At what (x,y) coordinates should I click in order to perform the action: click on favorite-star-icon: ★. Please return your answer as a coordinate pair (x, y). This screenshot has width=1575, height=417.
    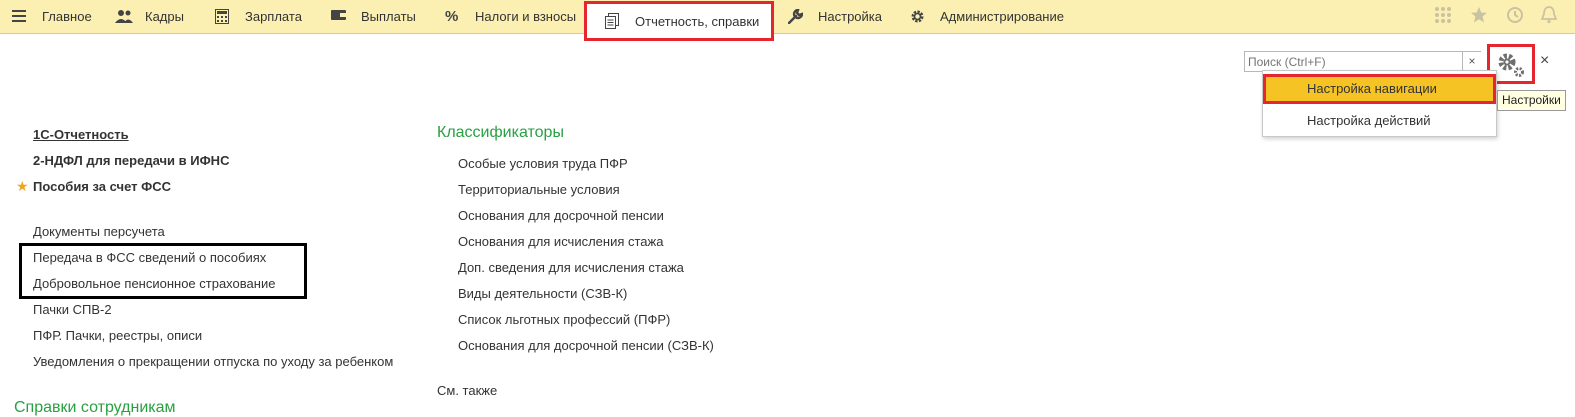
    Looking at the image, I should click on (22, 186).